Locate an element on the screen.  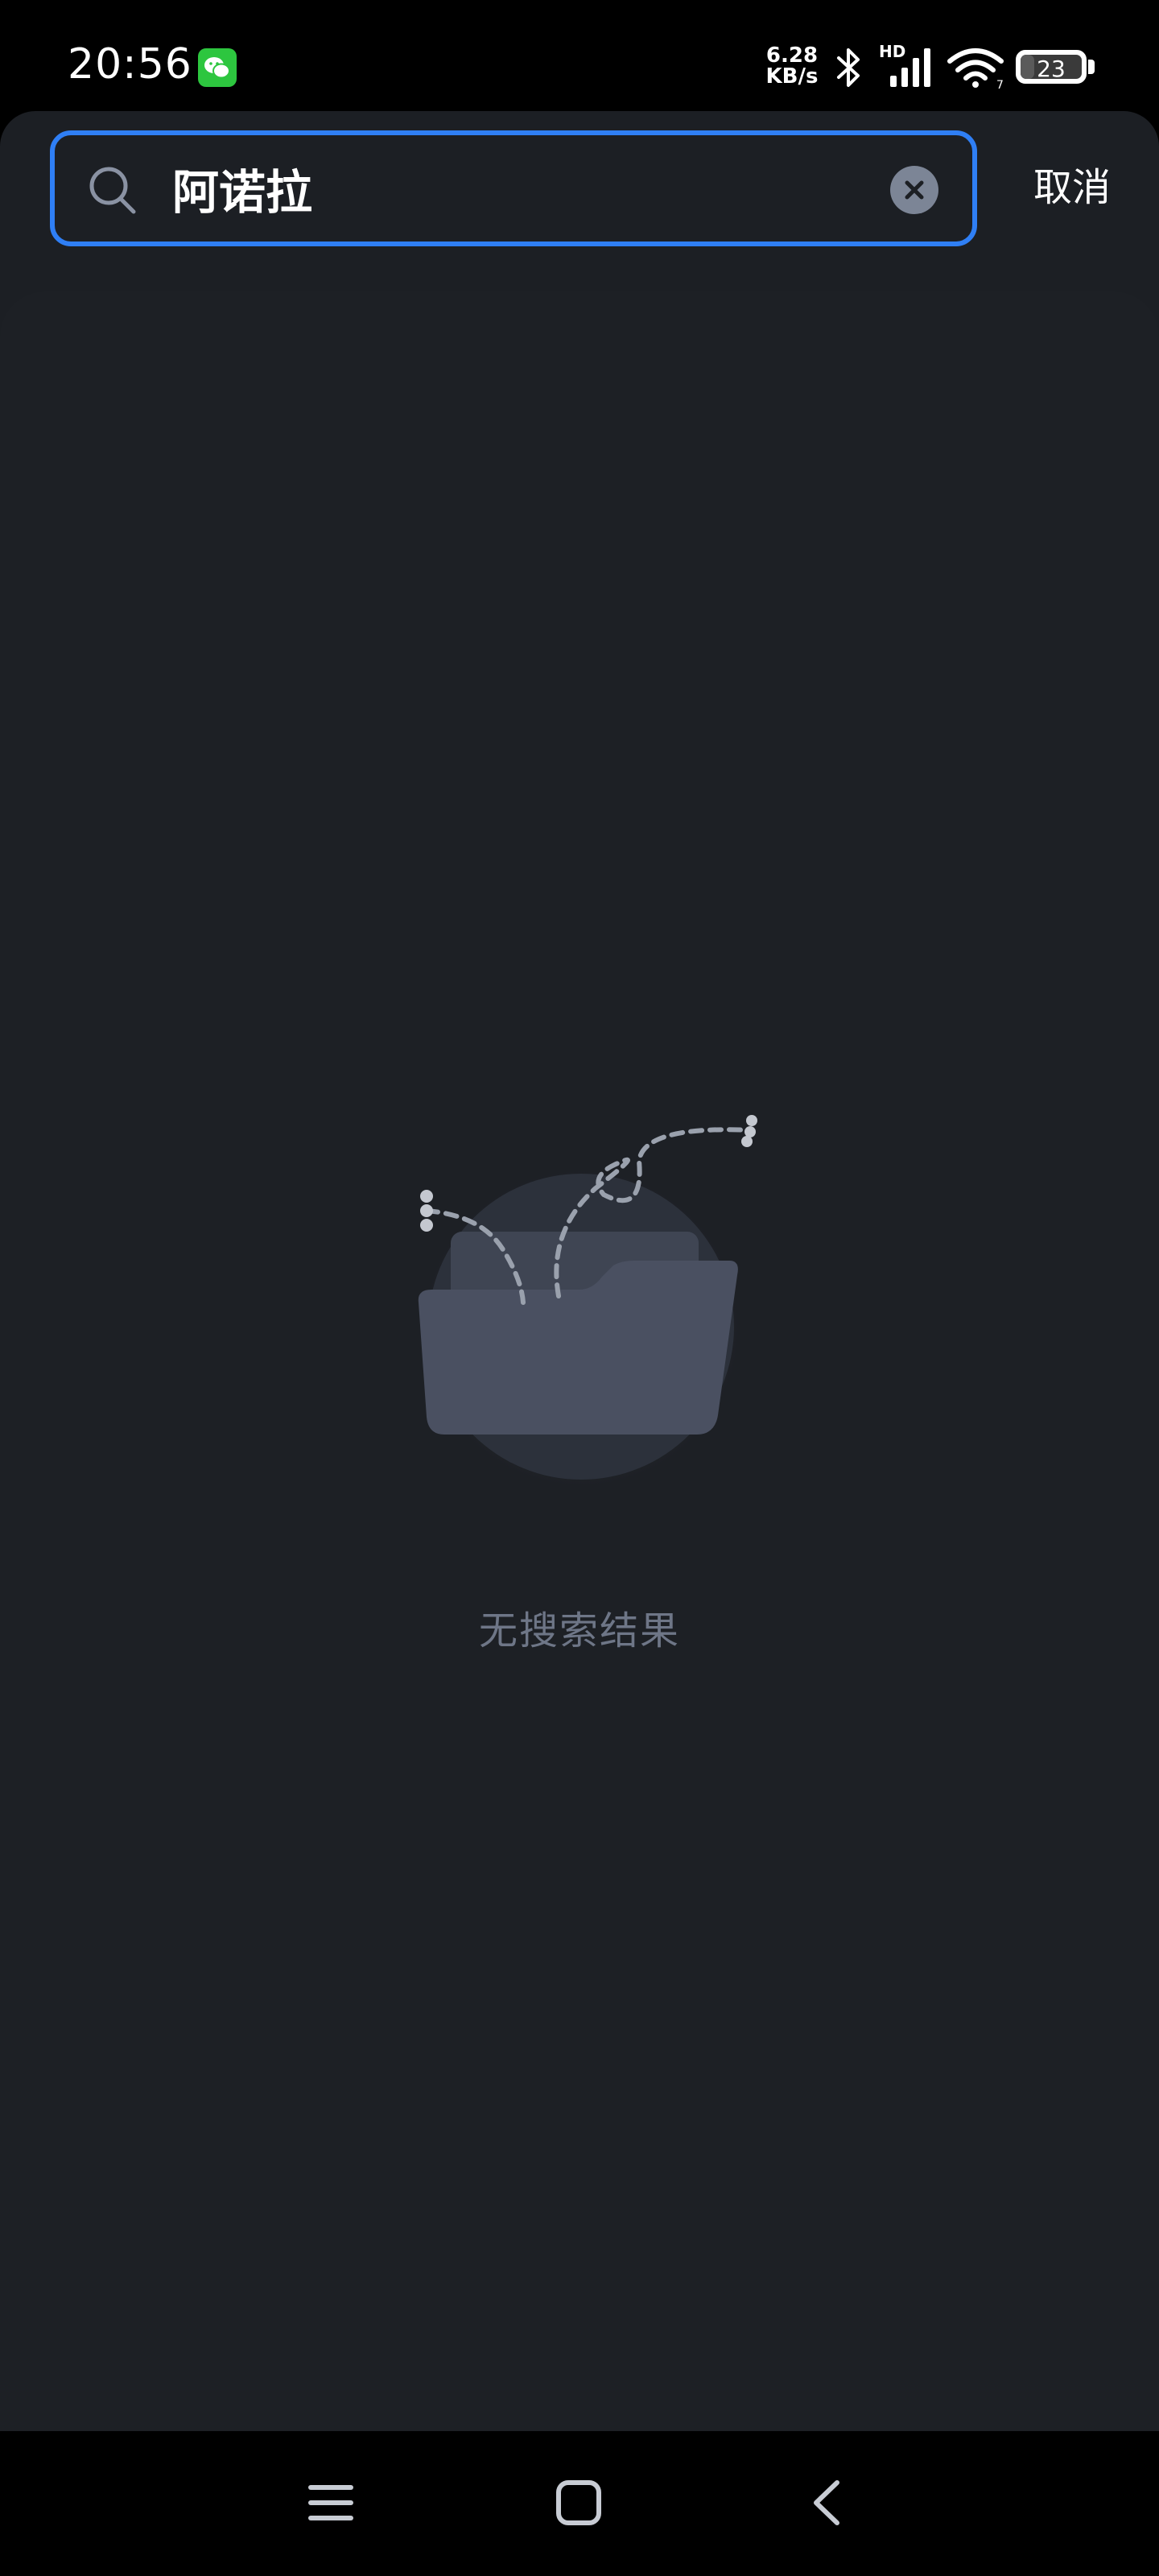
net-speed: 6.28 KB/s is located at coordinates (792, 66).